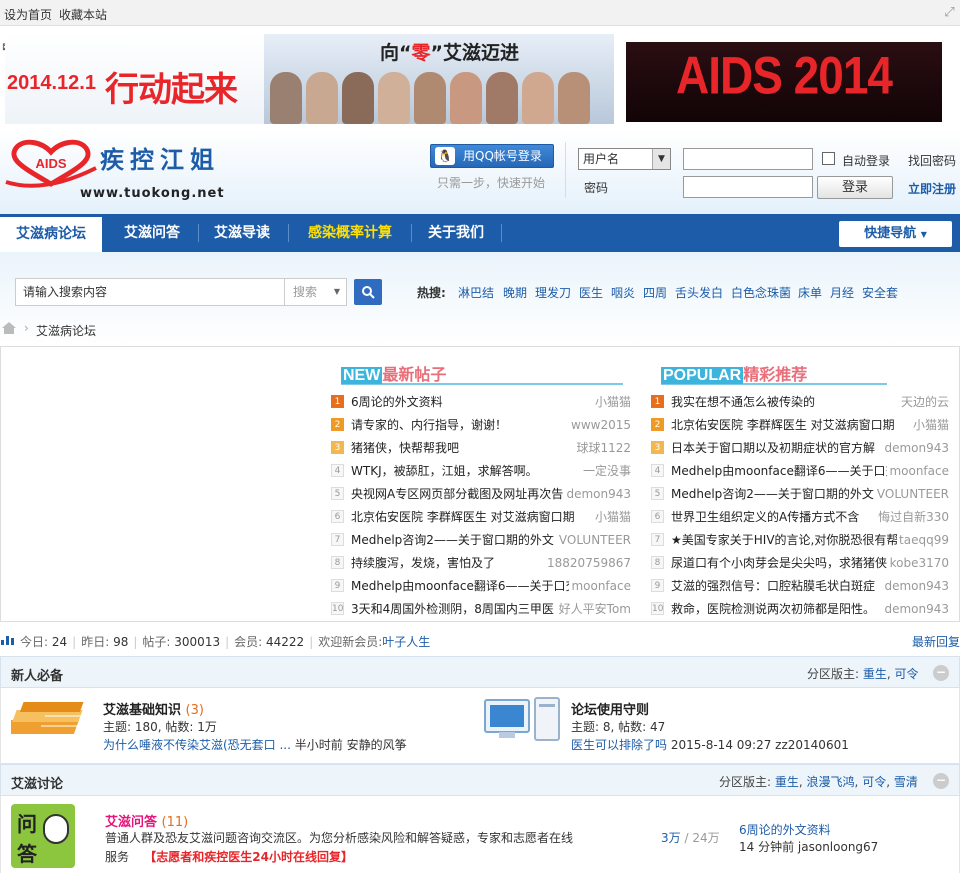  Describe the element at coordinates (423, 563) in the screenshot. I see `post-title-link: 持续腹泻，发烧，害怕及了` at that location.